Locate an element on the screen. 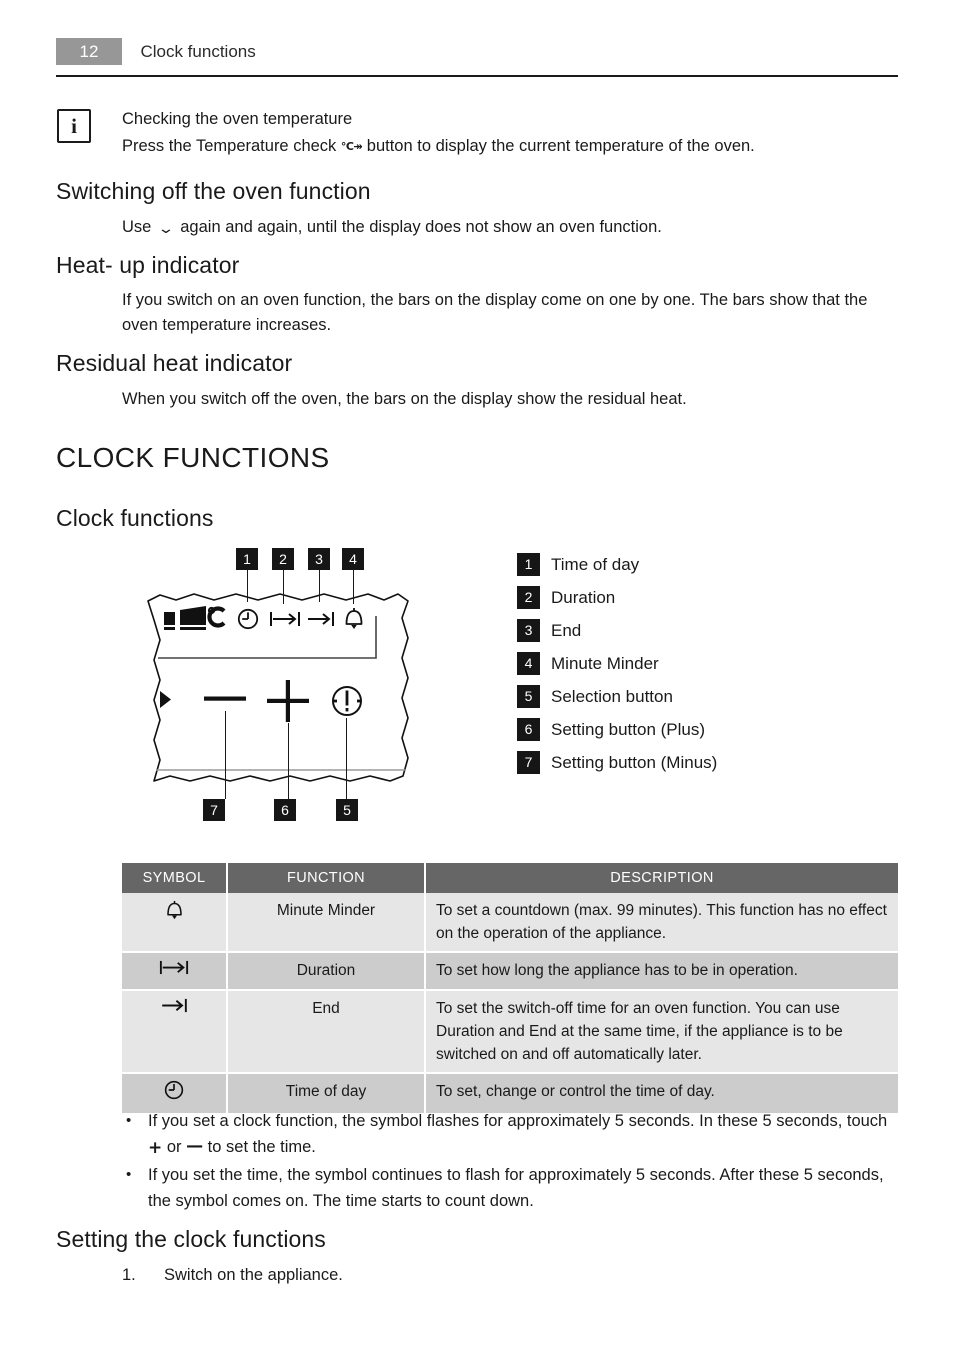 The height and width of the screenshot is (1352, 954). legend-item-4: 4 Minute Minder is located at coordinates (682, 663).